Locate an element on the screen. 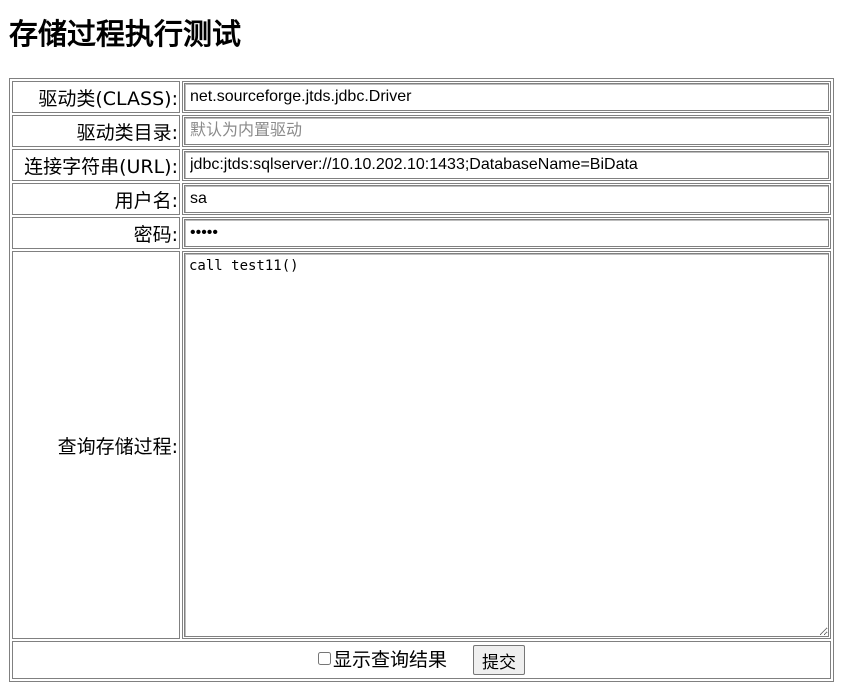 This screenshot has width=844, height=682. row-password: 密码: is located at coordinates (421, 233).